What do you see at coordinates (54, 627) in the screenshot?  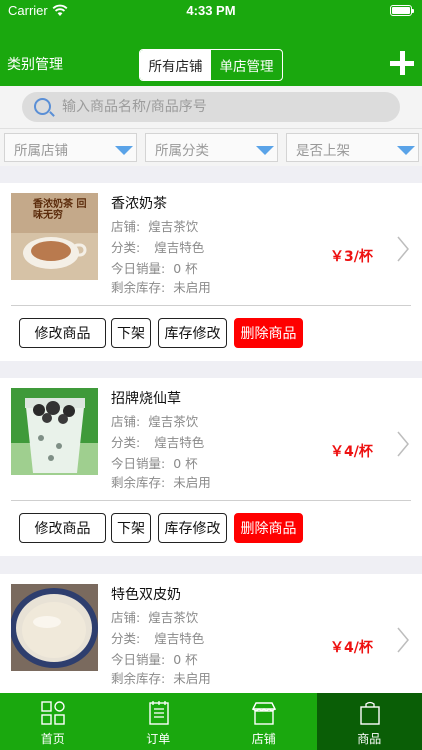 I see `product-image-double-skin-milk` at bounding box center [54, 627].